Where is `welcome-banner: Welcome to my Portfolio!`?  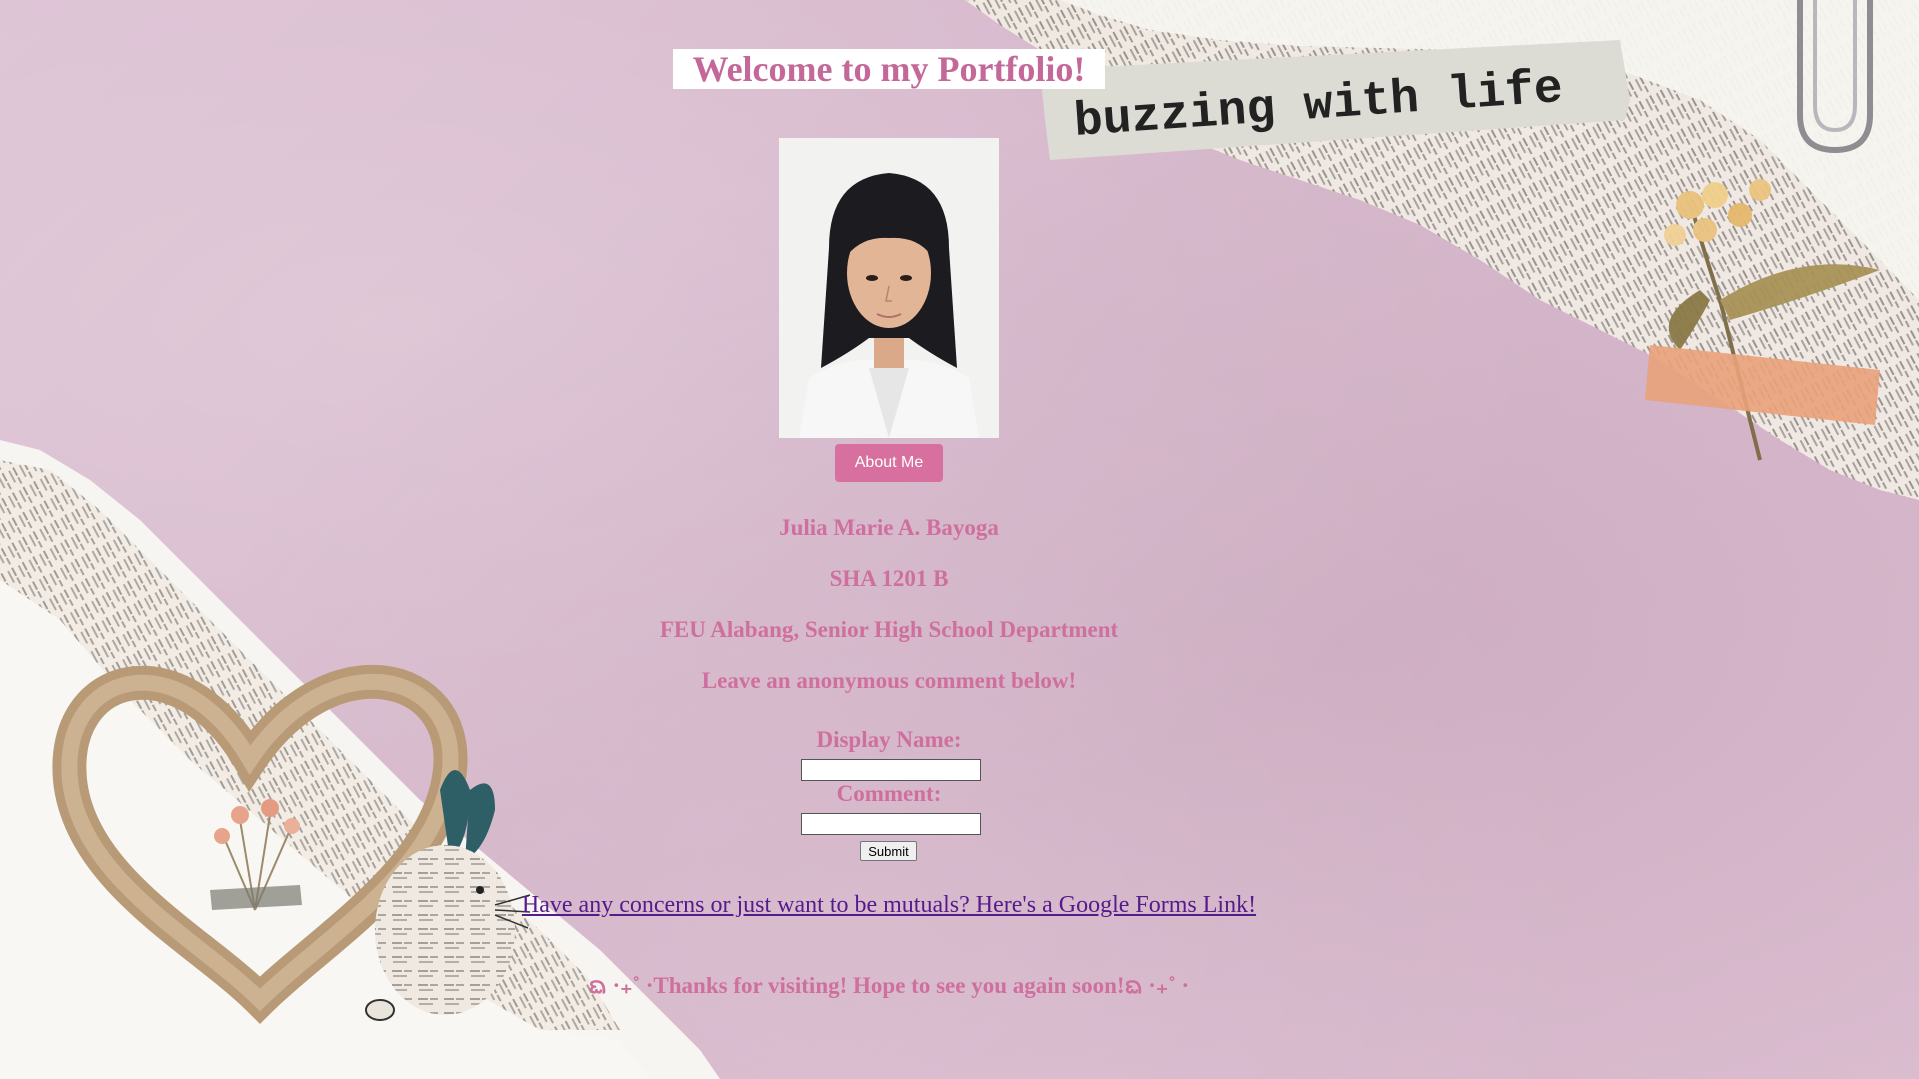 welcome-banner: Welcome to my Portfolio! is located at coordinates (889, 69).